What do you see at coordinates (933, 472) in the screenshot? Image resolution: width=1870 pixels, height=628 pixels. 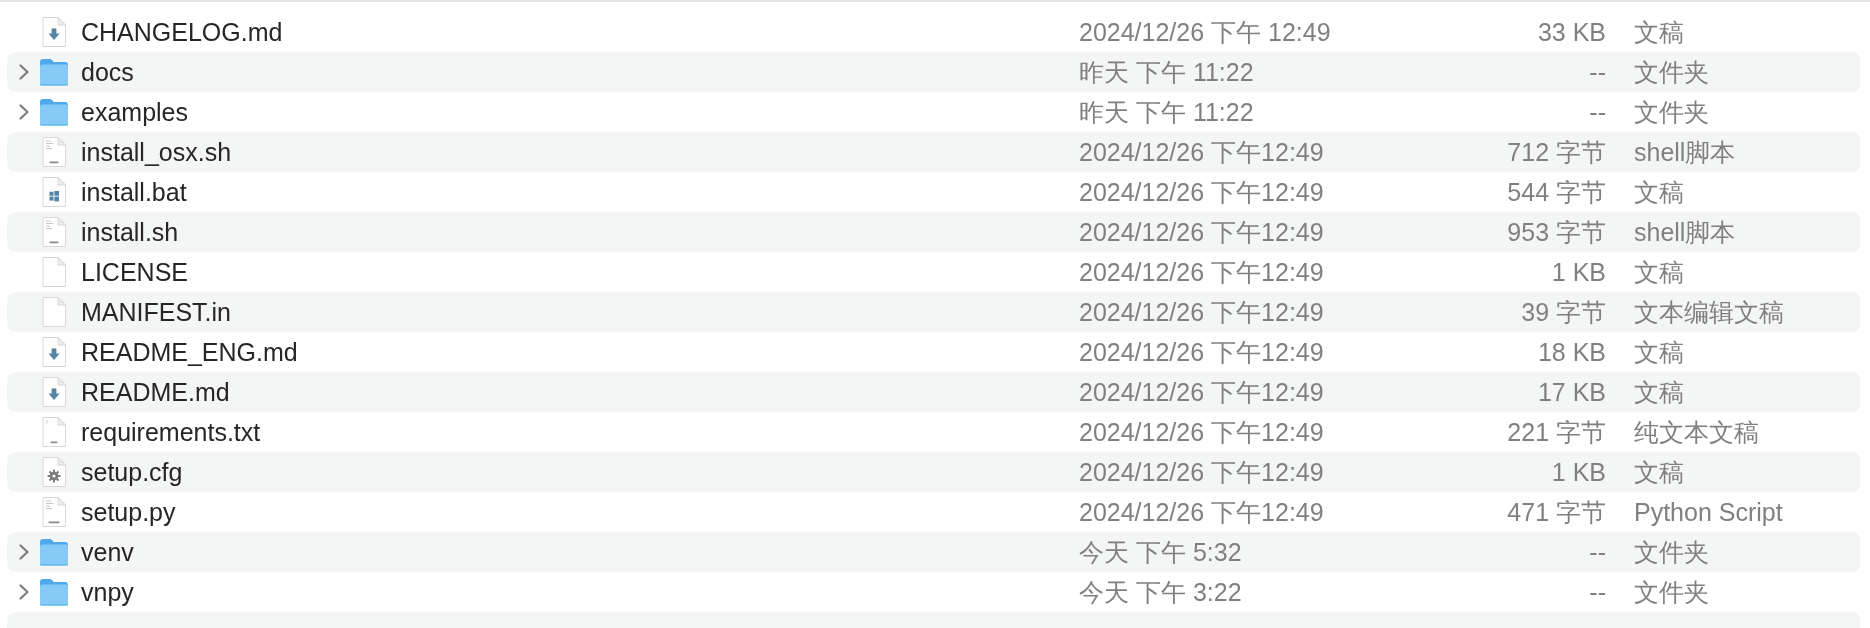 I see `file-row: setup.cfg 2024/12/26 下午12:49 1 KB 文稿` at bounding box center [933, 472].